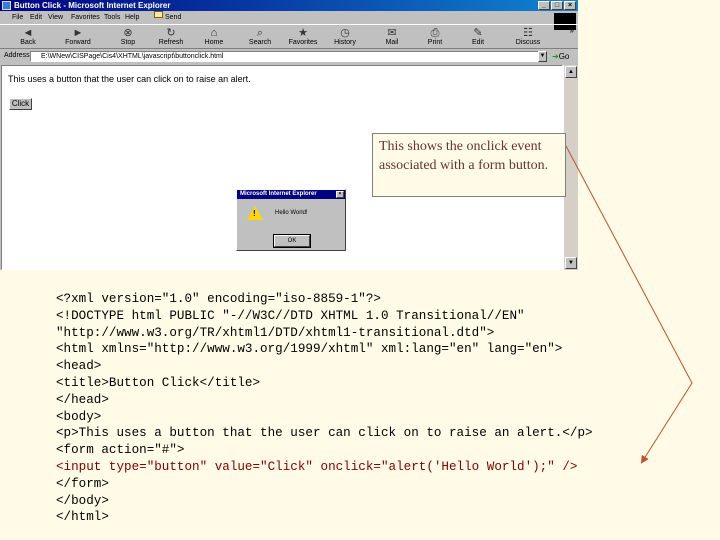 This screenshot has width=720, height=540. I want to click on arrow-line, so click(629, 304).